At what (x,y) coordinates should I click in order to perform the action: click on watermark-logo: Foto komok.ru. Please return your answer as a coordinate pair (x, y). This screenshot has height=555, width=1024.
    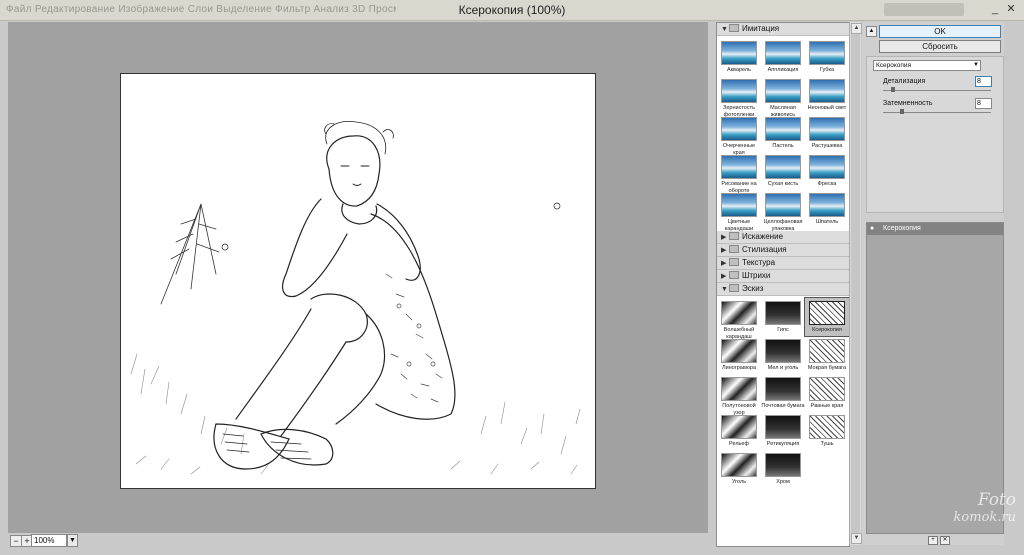
    Looking at the image, I should click on (981, 509).